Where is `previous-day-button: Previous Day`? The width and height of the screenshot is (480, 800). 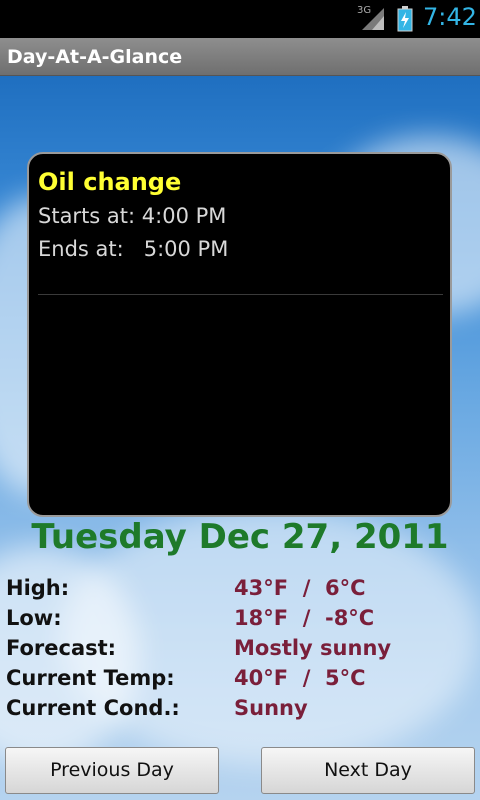 previous-day-button: Previous Day is located at coordinates (112, 770).